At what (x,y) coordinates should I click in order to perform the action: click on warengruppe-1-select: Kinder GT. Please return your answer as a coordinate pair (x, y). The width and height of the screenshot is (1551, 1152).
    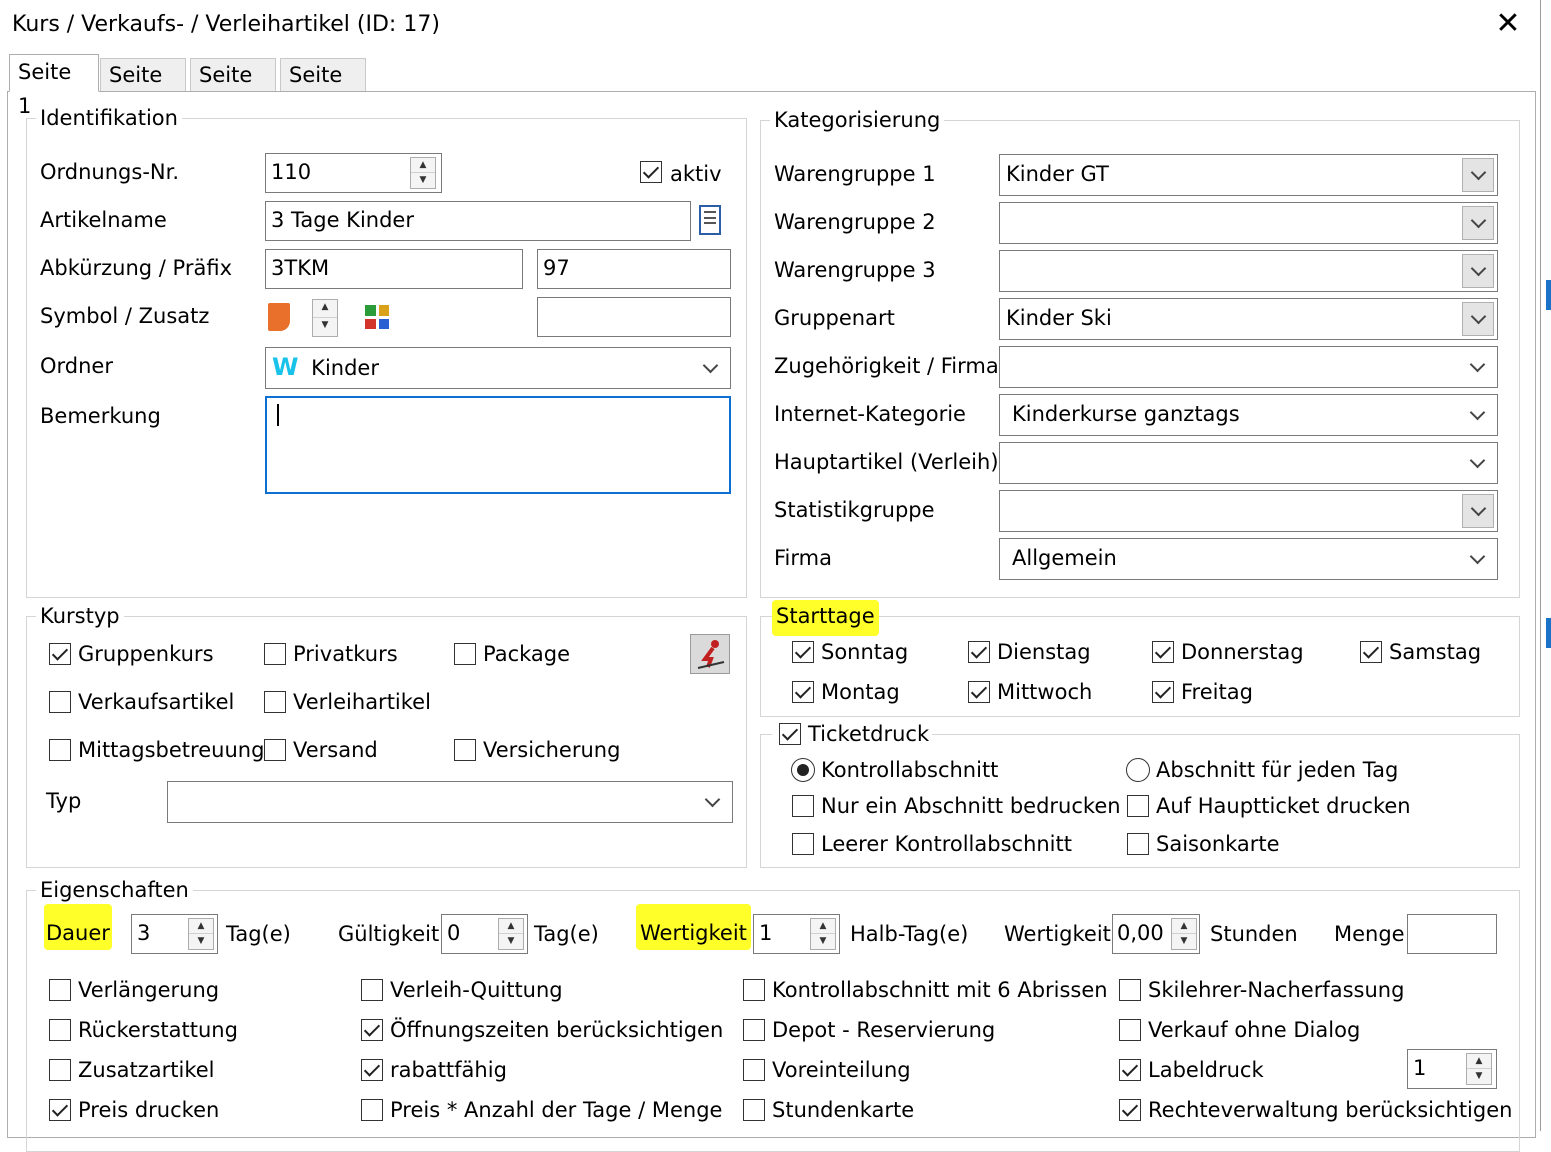
    Looking at the image, I should click on (1248, 175).